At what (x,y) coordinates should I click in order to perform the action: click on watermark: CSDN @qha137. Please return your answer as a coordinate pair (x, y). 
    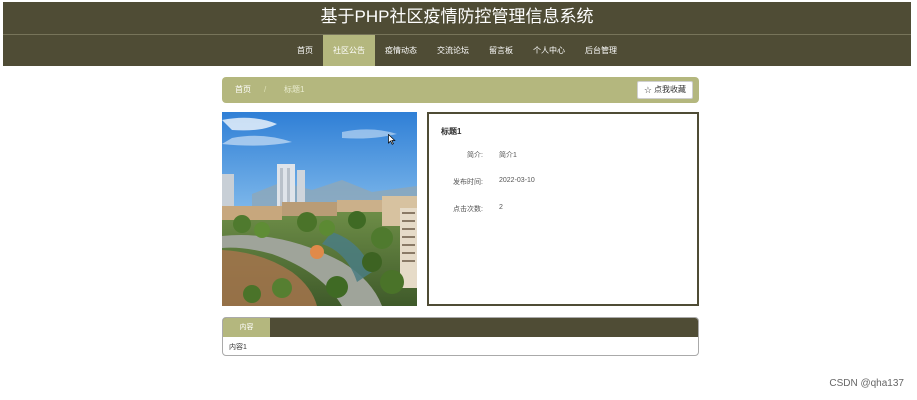
    Looking at the image, I should click on (866, 383).